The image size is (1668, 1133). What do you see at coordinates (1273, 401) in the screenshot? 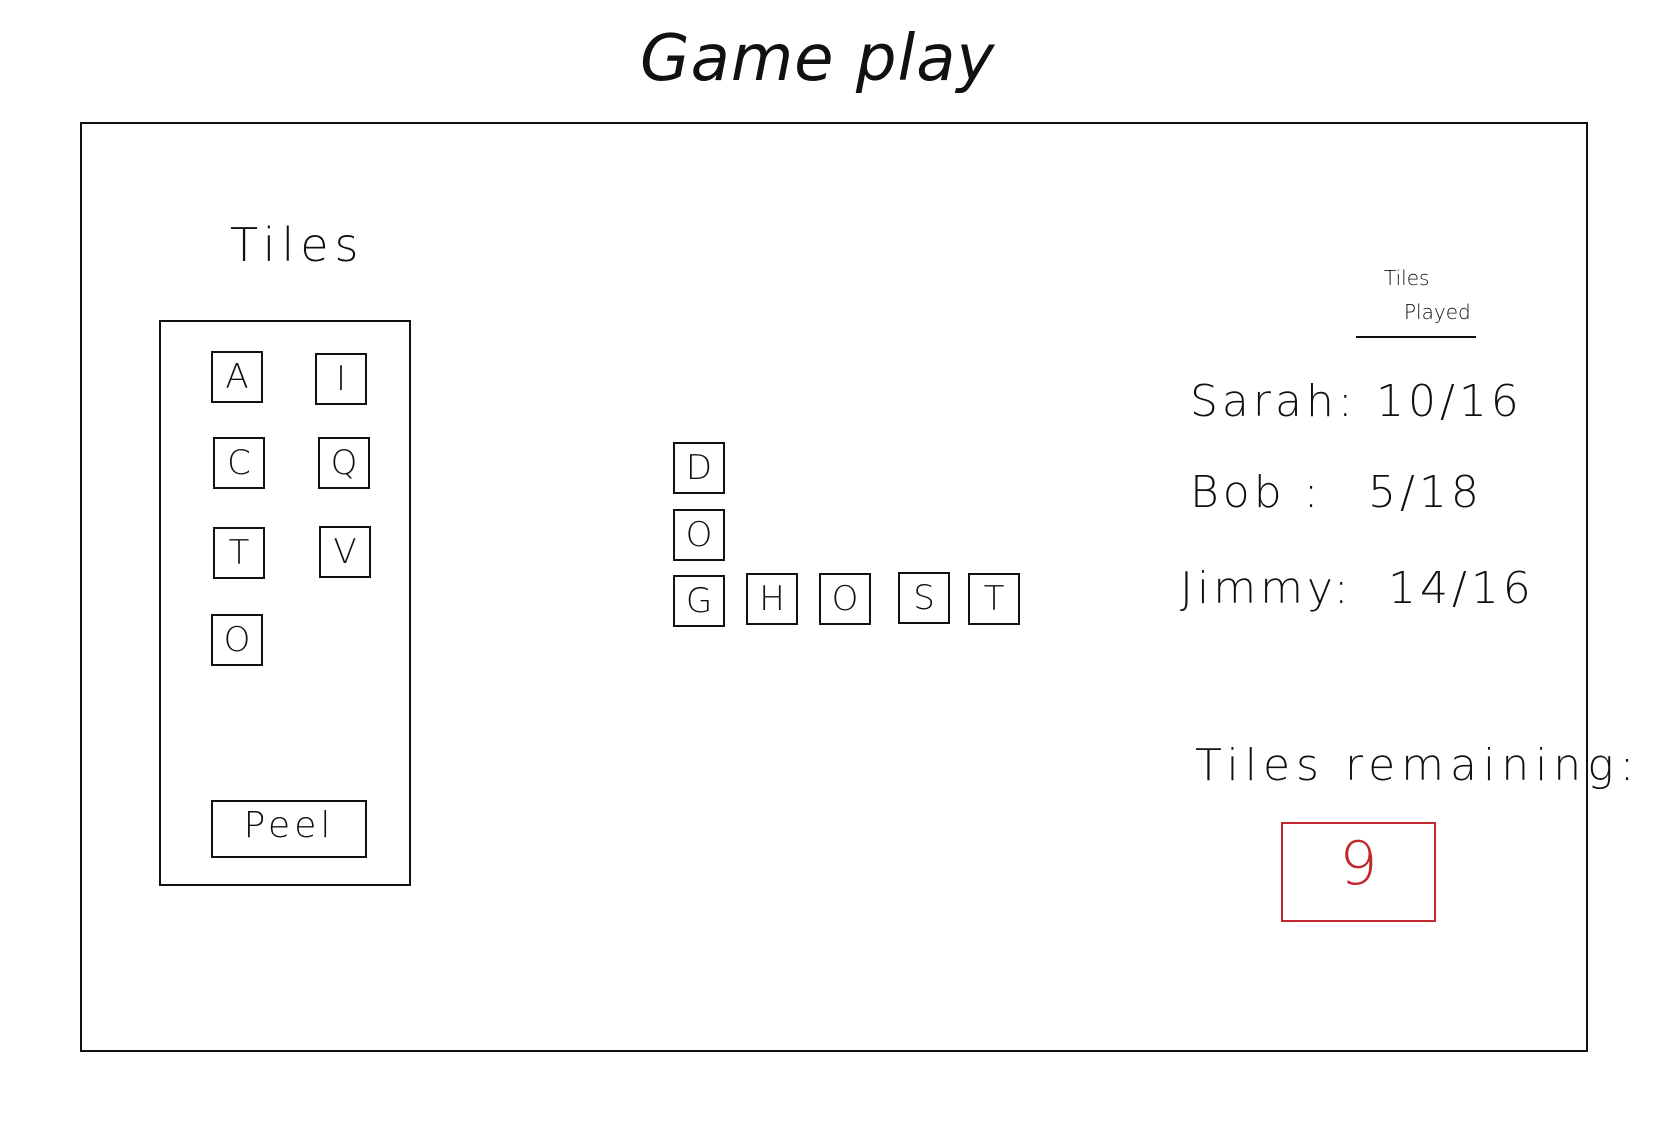
I see `player-name: Sarah:` at bounding box center [1273, 401].